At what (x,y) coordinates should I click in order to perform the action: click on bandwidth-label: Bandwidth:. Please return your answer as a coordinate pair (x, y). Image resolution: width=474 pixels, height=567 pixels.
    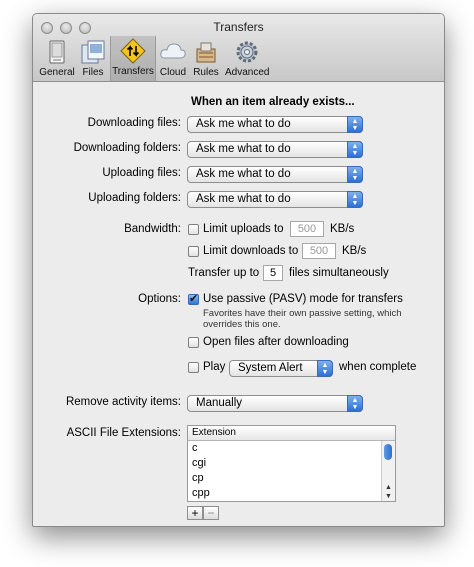
    Looking at the image, I should click on (152, 229).